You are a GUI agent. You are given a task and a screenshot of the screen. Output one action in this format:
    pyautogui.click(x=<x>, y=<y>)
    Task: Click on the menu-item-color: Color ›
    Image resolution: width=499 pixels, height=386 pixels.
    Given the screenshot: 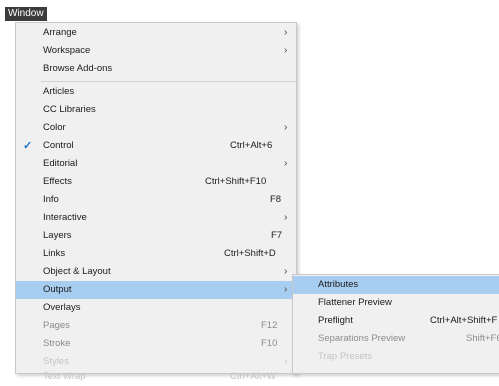 What is the action you would take?
    pyautogui.click(x=156, y=128)
    